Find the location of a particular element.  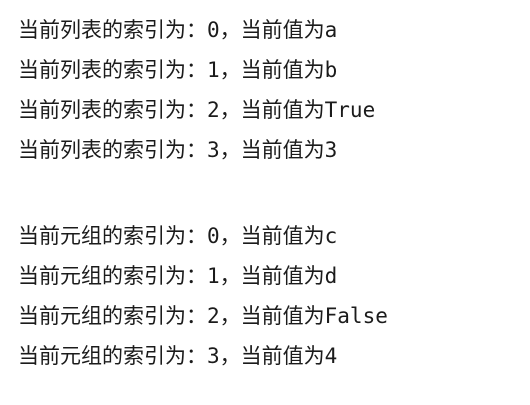

output-line-list-0: 当前列表的索引为：0，当前值为a is located at coordinates (178, 30).